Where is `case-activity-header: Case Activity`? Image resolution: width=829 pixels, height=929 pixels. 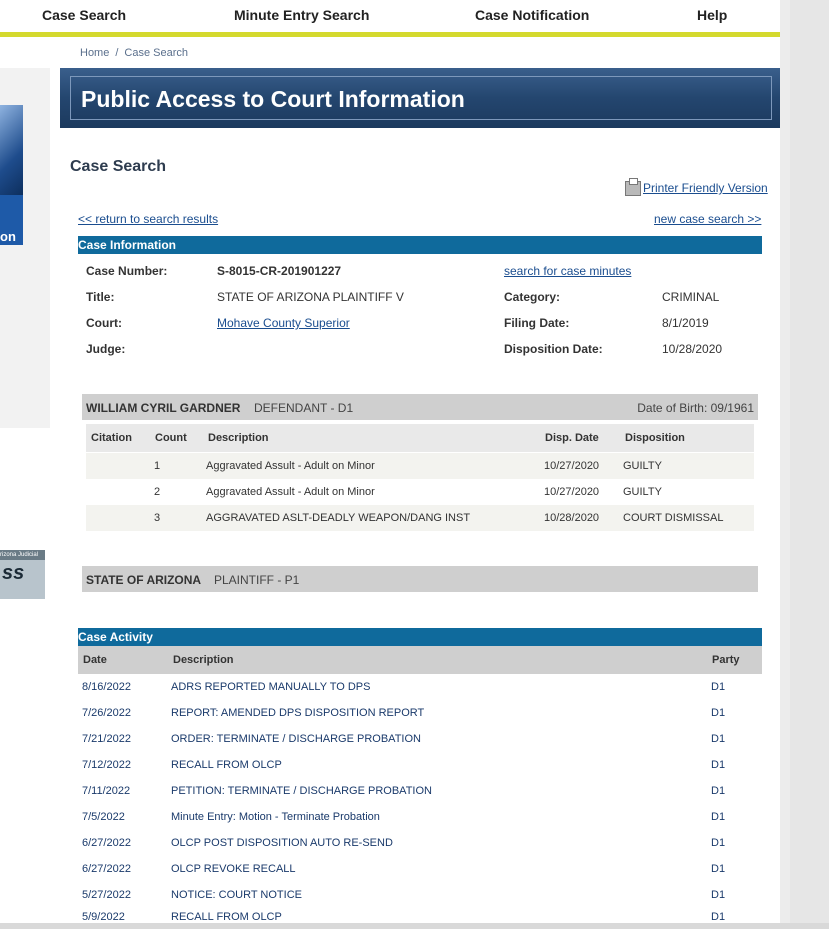
case-activity-header: Case Activity is located at coordinates (420, 637).